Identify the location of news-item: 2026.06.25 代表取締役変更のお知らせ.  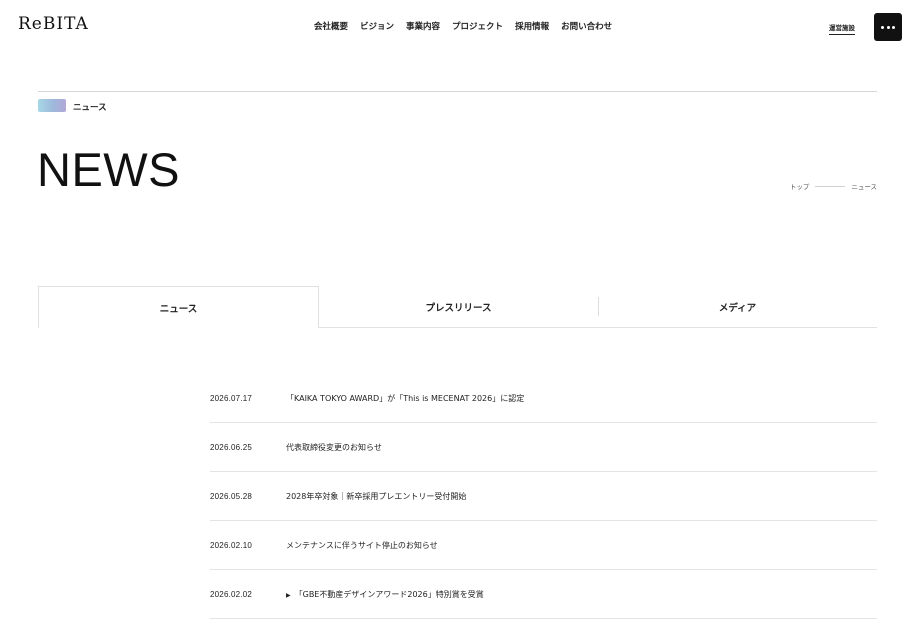
(543, 447).